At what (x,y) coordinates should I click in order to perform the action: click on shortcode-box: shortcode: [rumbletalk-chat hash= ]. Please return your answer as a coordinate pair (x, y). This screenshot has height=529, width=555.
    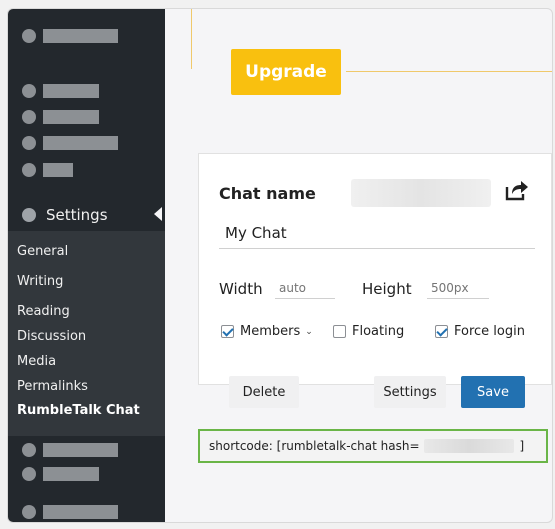
    Looking at the image, I should click on (373, 446).